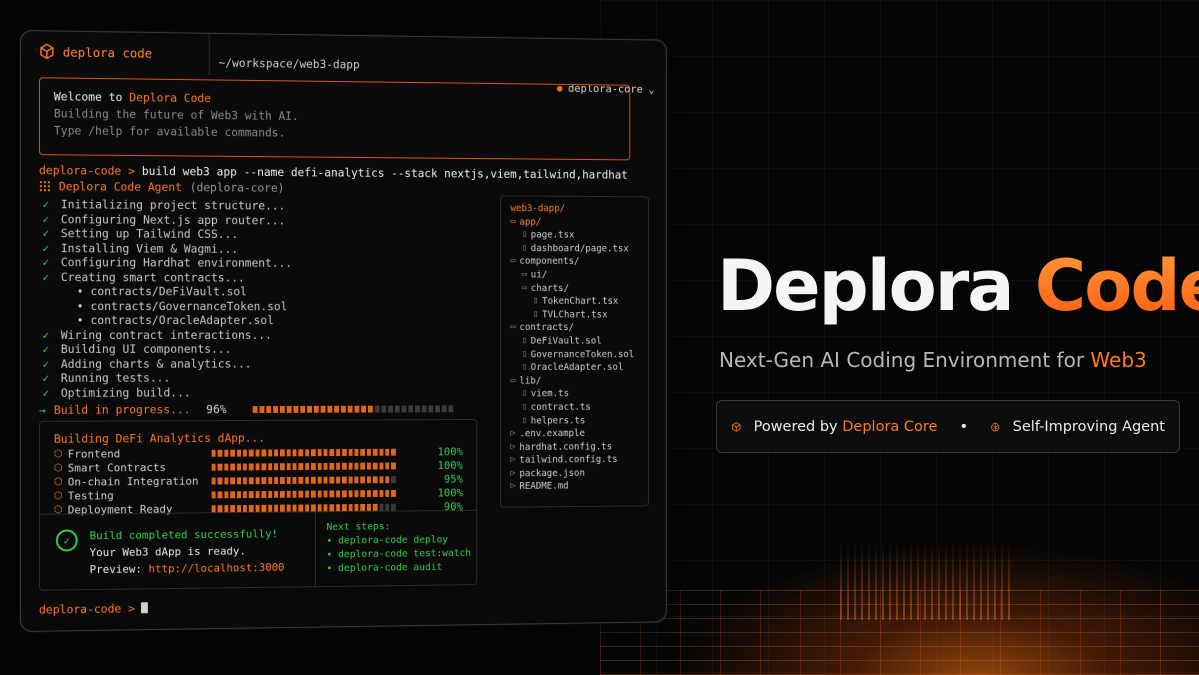 The height and width of the screenshot is (675, 1199). What do you see at coordinates (512, 221) in the screenshot?
I see `folder-open-icon: ▭` at bounding box center [512, 221].